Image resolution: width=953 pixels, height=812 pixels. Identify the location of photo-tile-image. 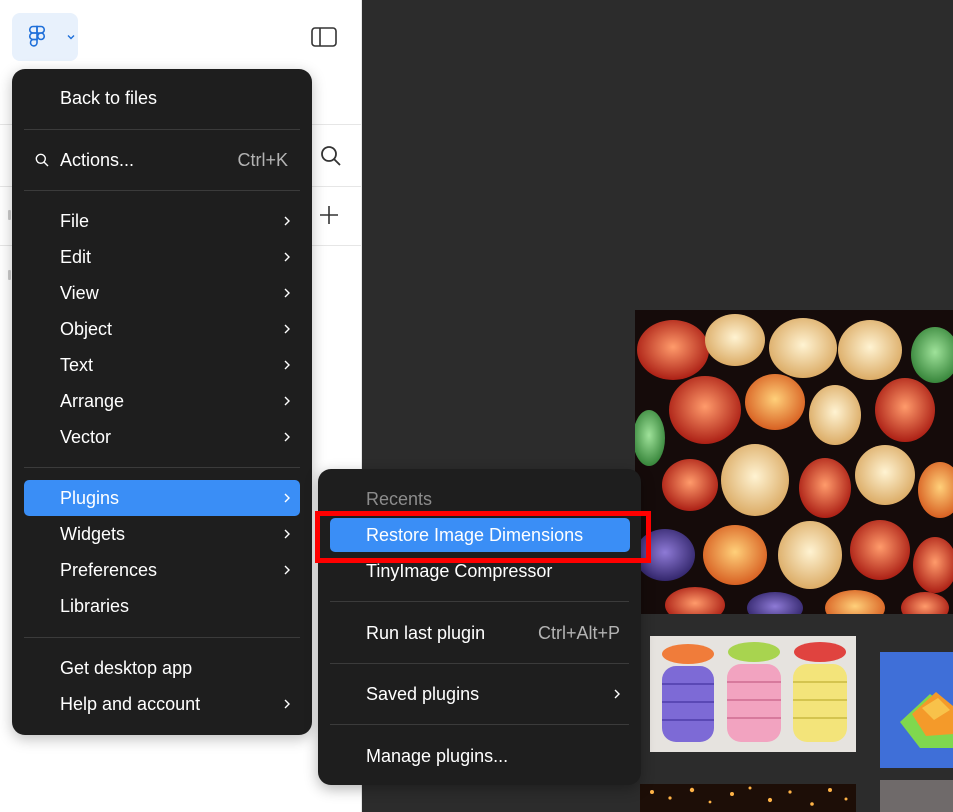
(916, 796).